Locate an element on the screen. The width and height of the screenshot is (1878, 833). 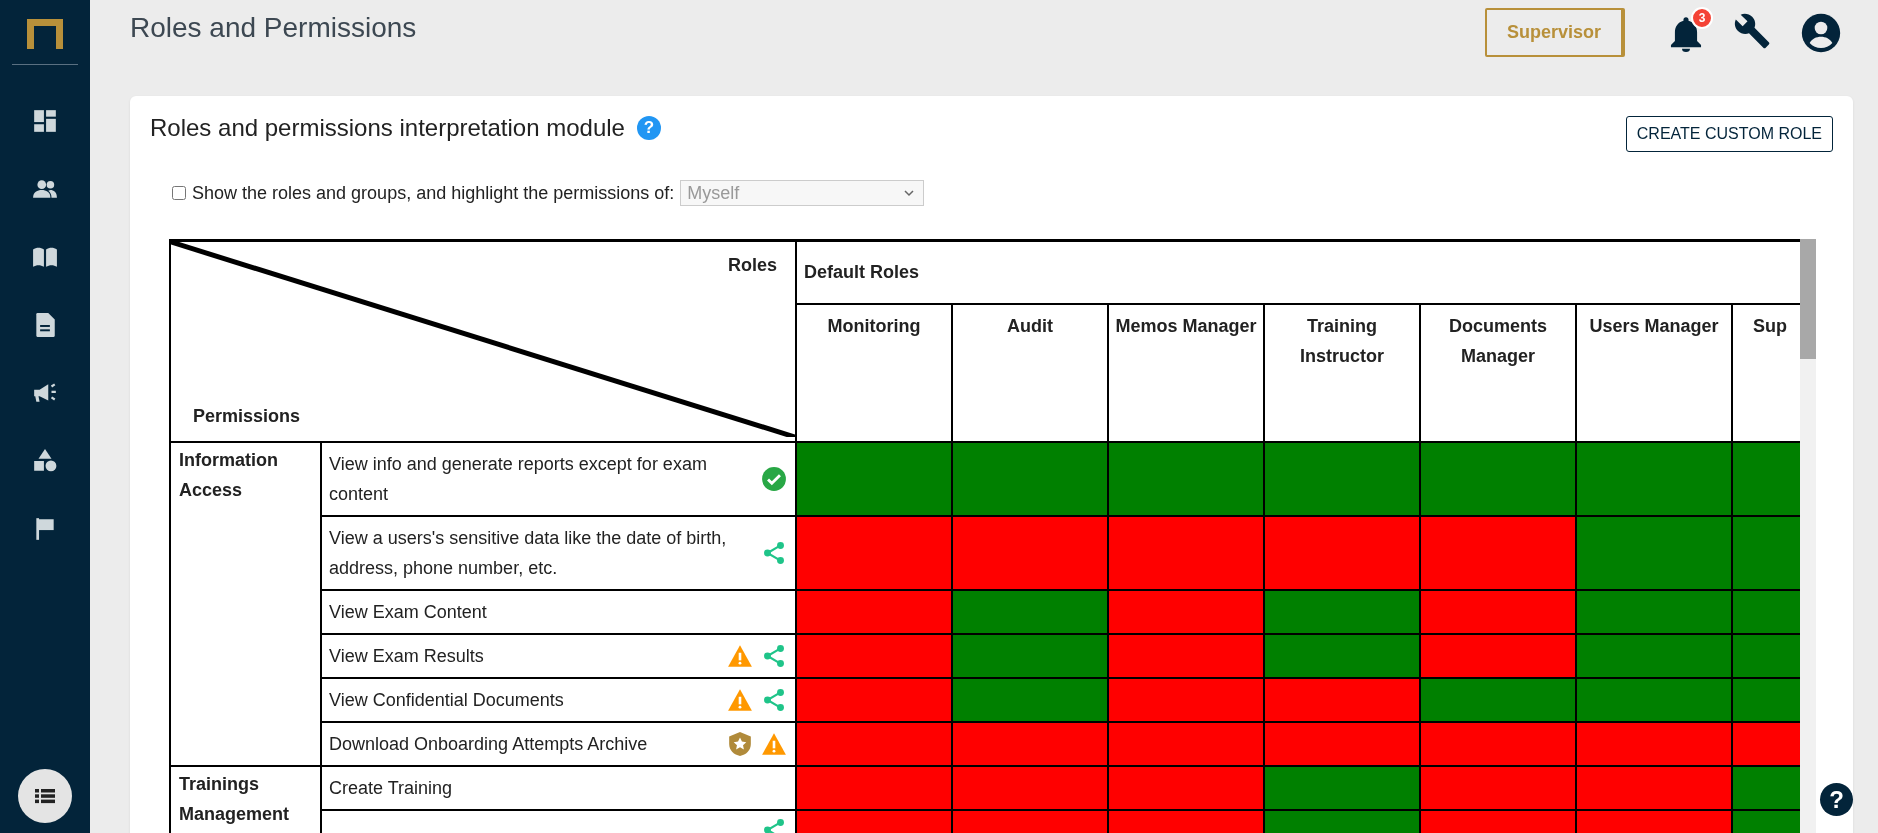
permission-name: View Confidential Documents is located at coordinates (446, 700).